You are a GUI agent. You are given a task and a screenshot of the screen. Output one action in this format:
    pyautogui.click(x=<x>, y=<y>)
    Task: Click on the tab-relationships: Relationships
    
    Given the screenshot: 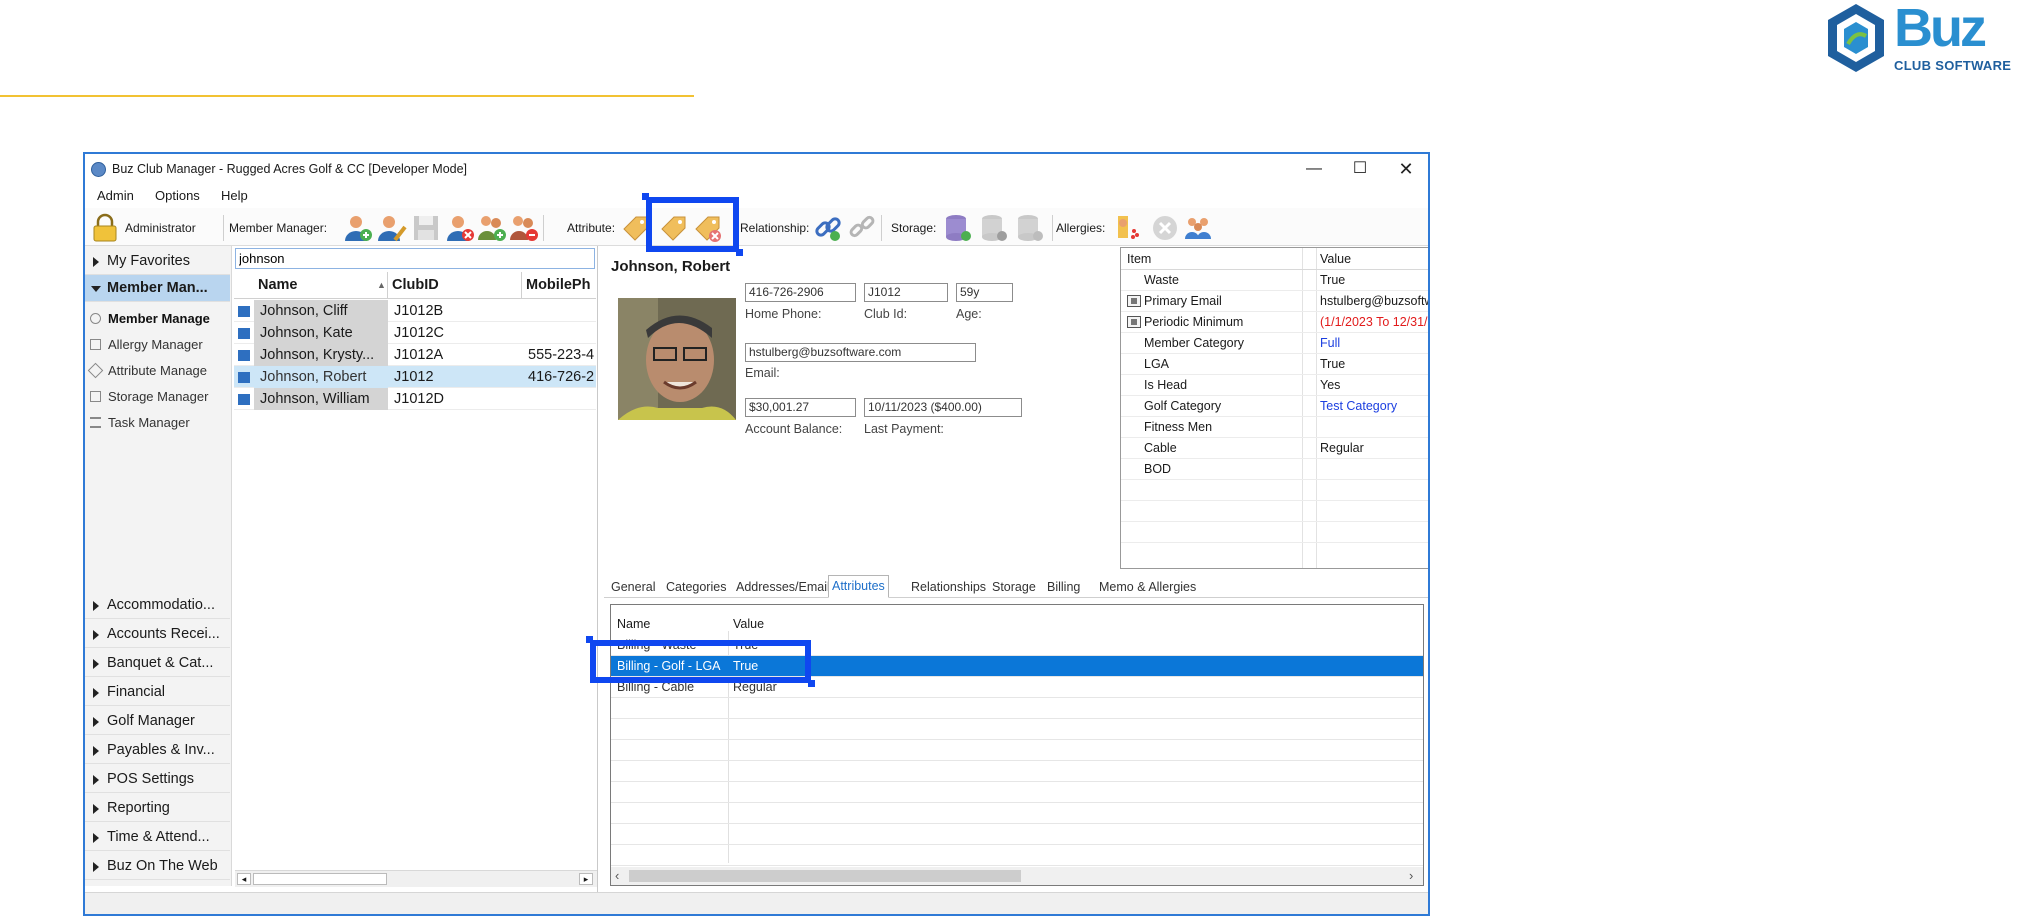 What is the action you would take?
    pyautogui.click(x=948, y=587)
    